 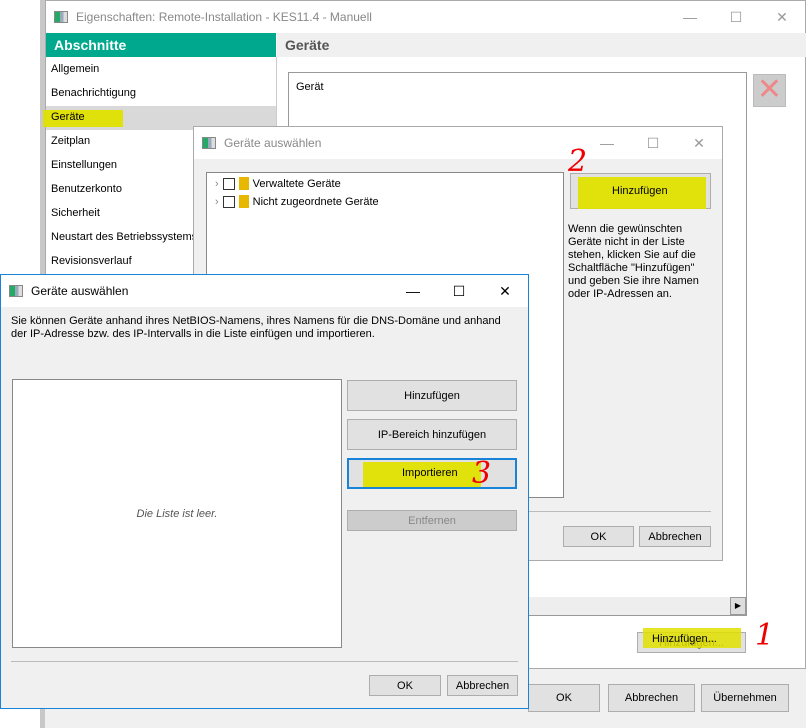 I want to click on section-header: Geräte, so click(x=541, y=45).